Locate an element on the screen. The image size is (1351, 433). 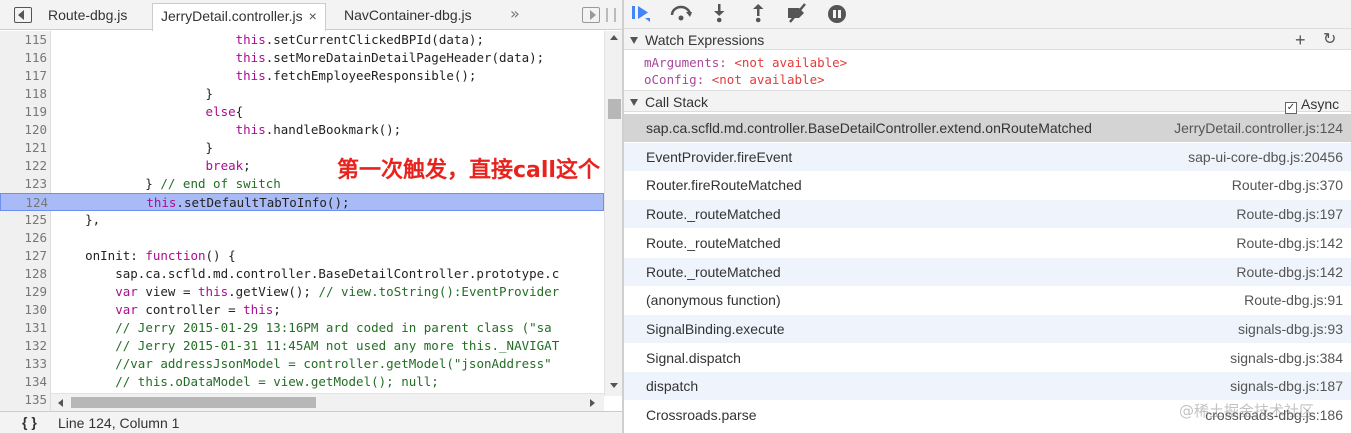
tab-route-dbg: Route-dbg.js is located at coordinates (87, 16).